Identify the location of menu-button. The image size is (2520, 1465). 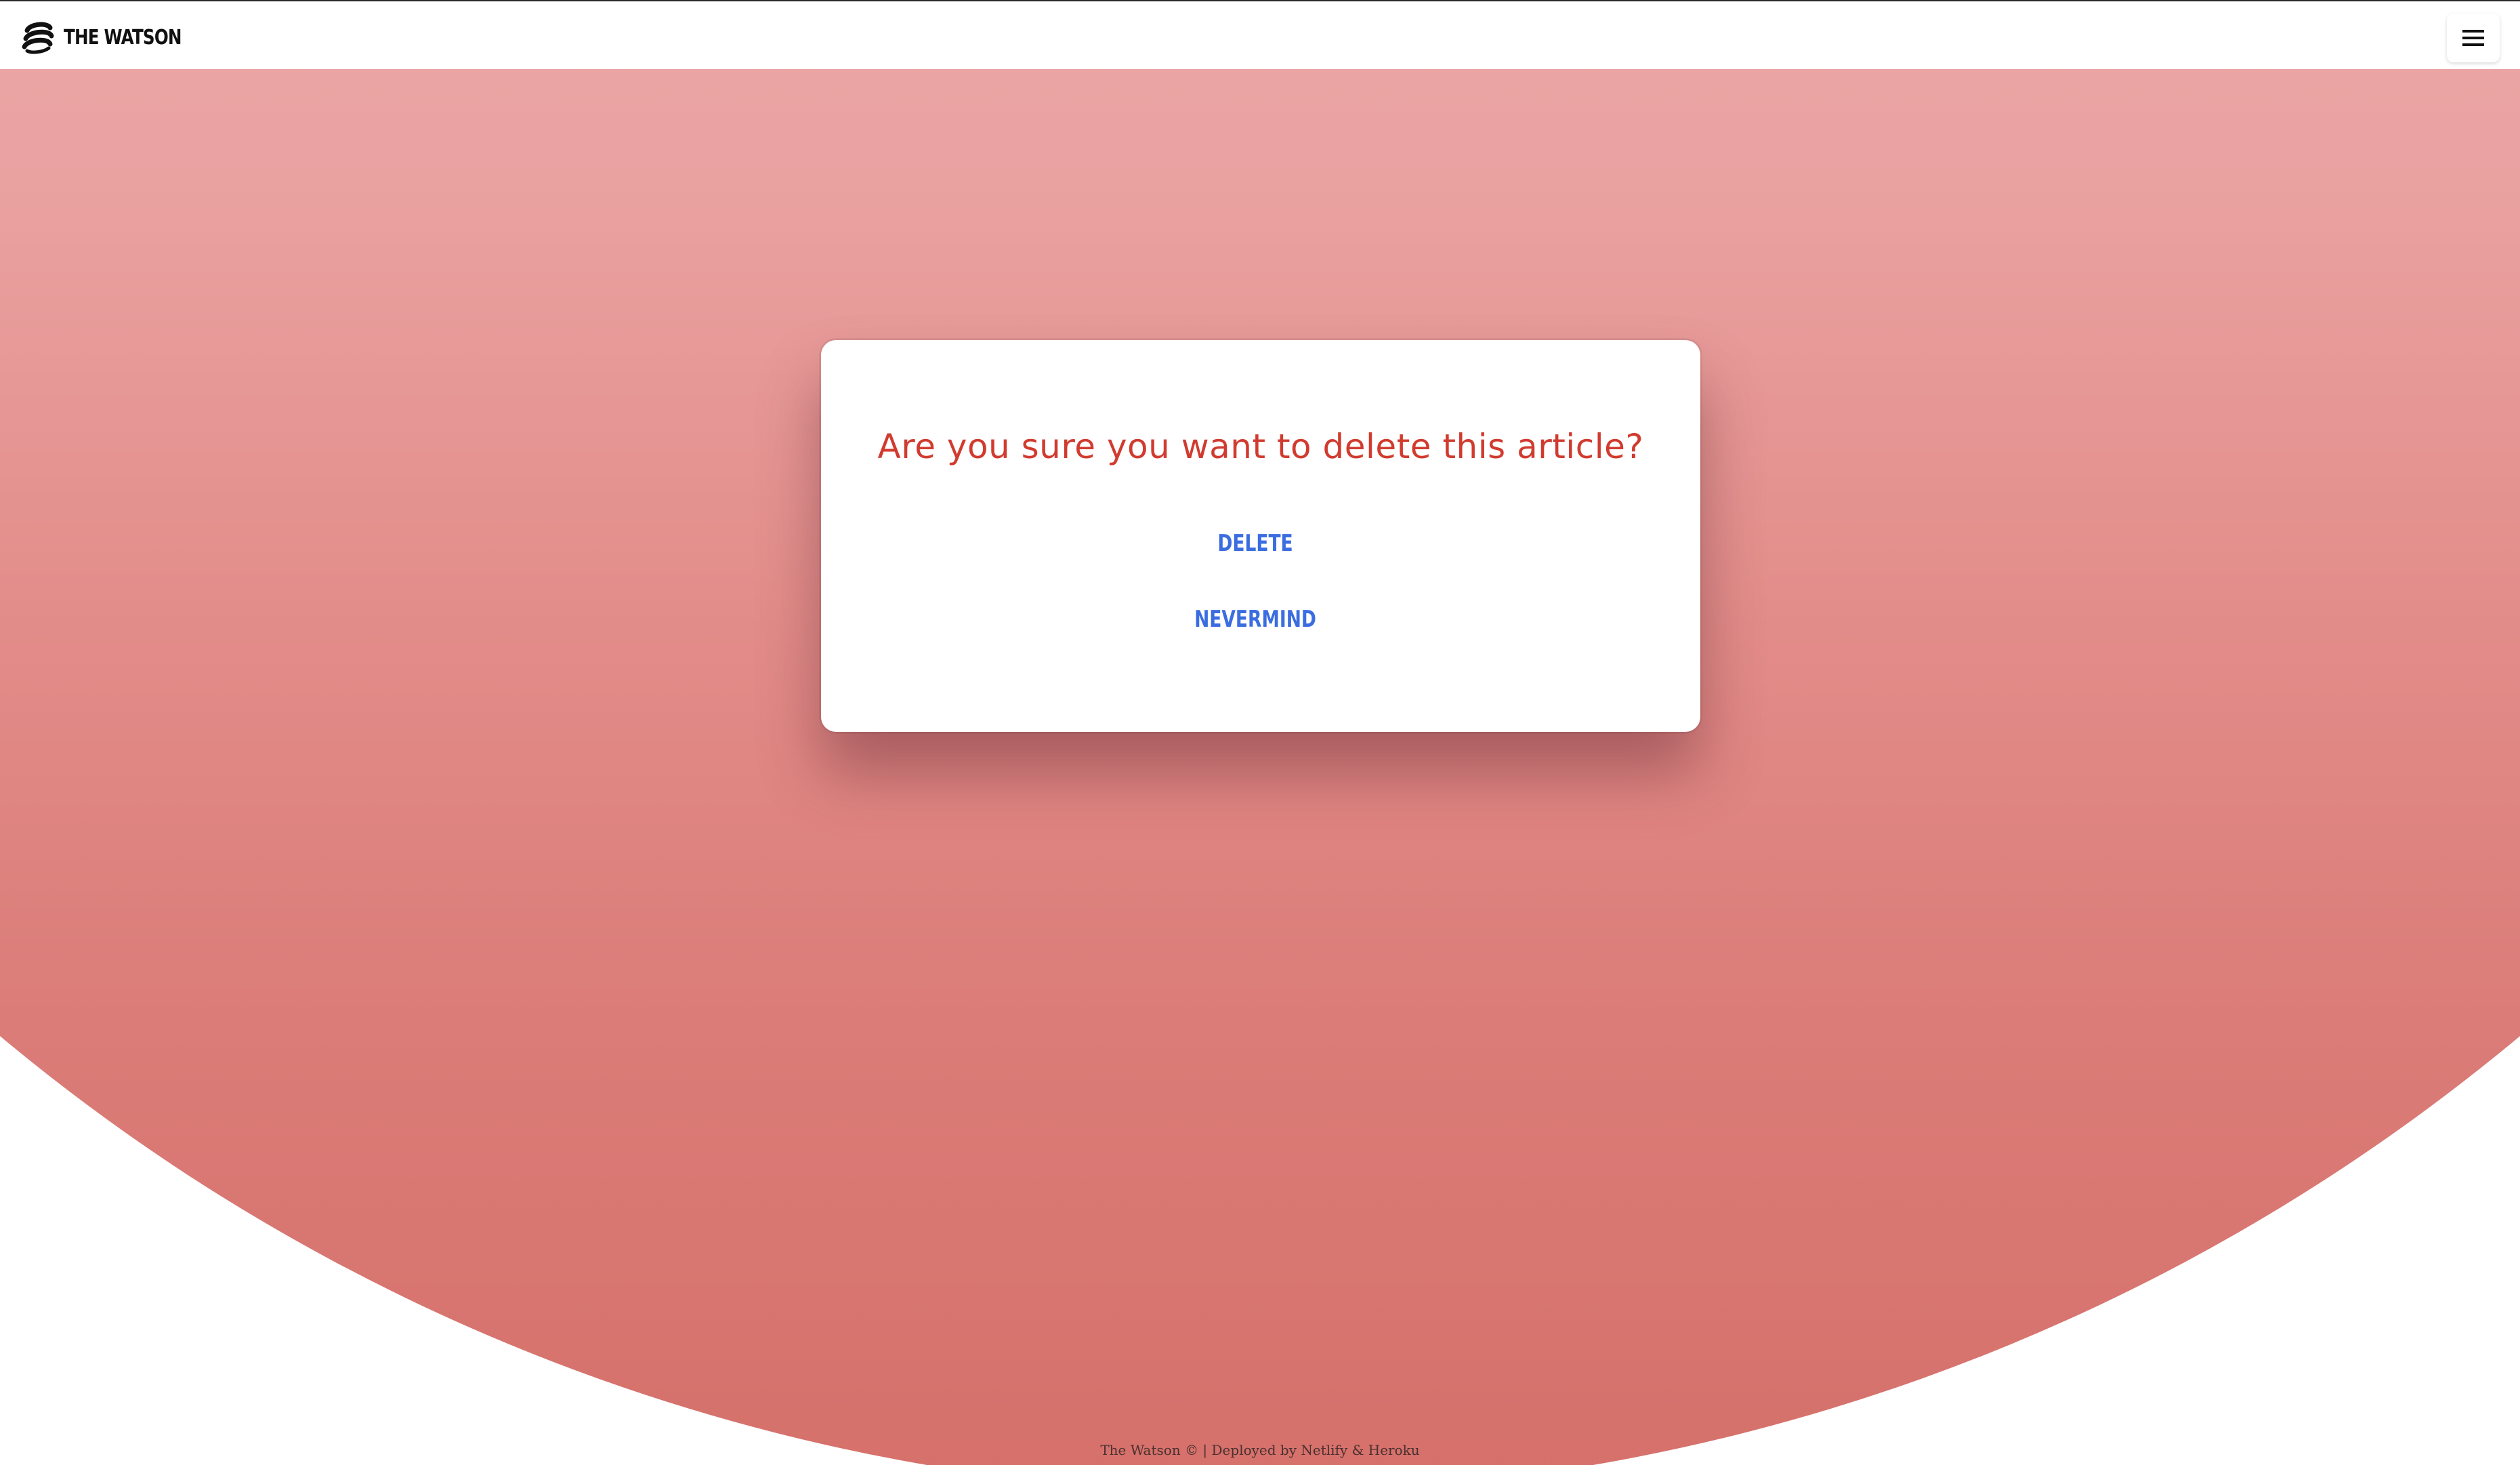
(2473, 38).